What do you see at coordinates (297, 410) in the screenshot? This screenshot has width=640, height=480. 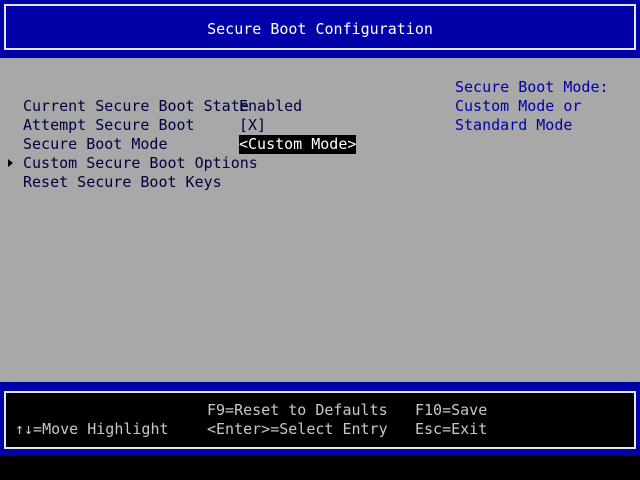 I see `f9-reset-hint: F9=Reset to Defaults` at bounding box center [297, 410].